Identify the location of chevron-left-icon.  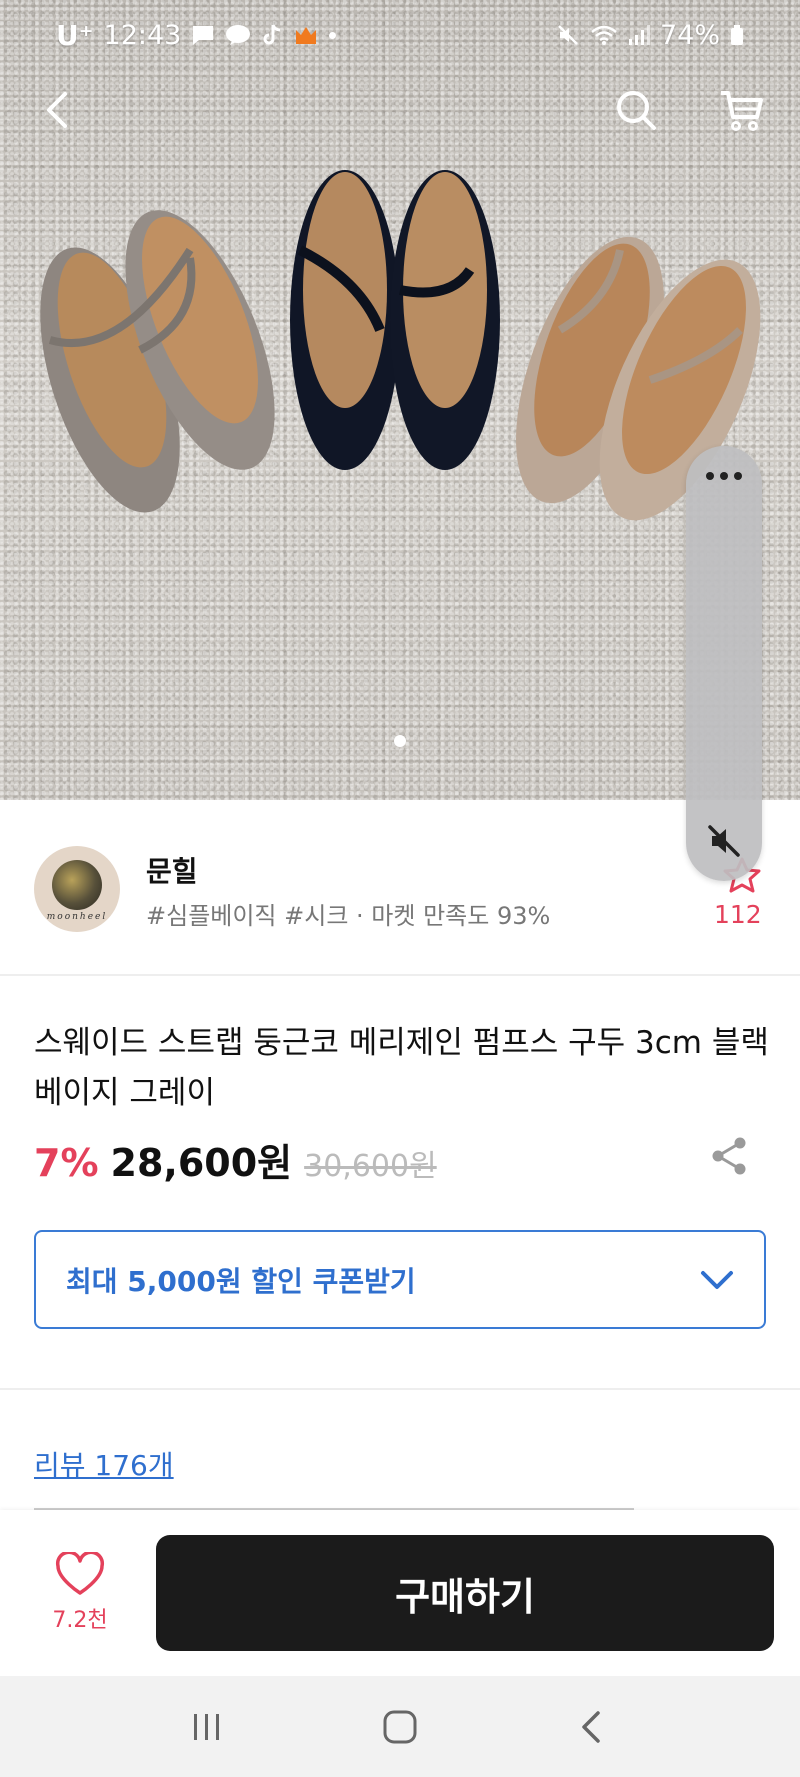
(57, 110).